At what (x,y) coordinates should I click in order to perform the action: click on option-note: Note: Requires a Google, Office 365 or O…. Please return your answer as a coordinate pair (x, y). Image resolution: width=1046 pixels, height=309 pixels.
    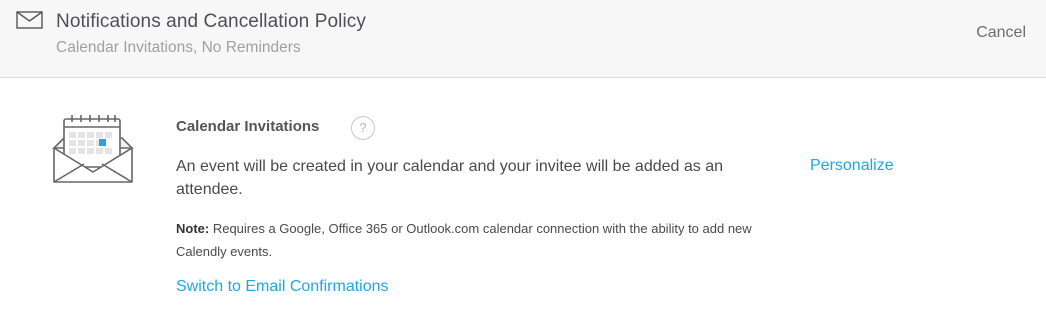
    Looking at the image, I should click on (476, 240).